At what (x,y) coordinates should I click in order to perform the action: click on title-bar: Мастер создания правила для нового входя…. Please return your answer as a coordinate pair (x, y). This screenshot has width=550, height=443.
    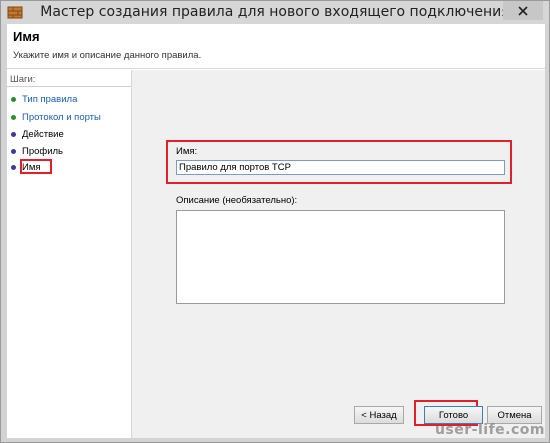
    Looking at the image, I should click on (275, 12).